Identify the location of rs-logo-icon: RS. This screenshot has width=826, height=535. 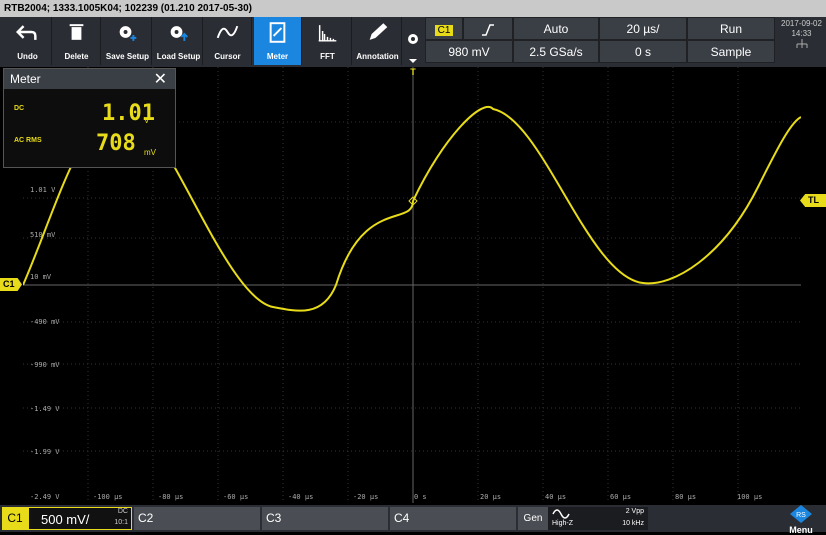
(801, 514).